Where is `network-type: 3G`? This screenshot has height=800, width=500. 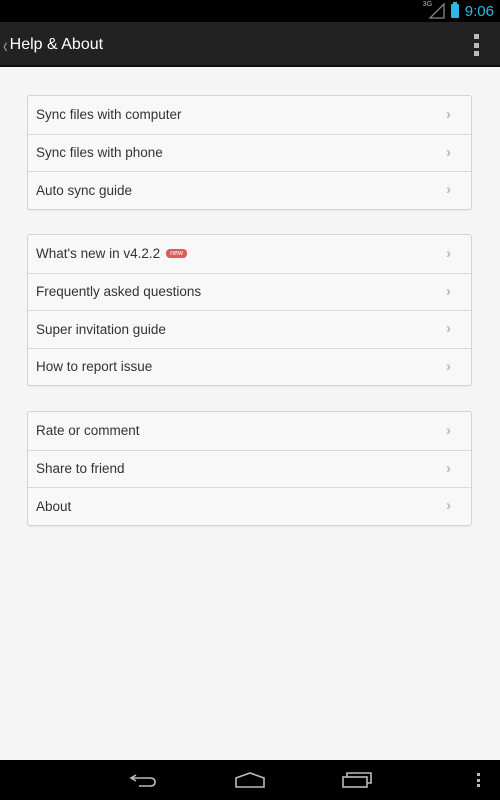
network-type: 3G is located at coordinates (427, 4).